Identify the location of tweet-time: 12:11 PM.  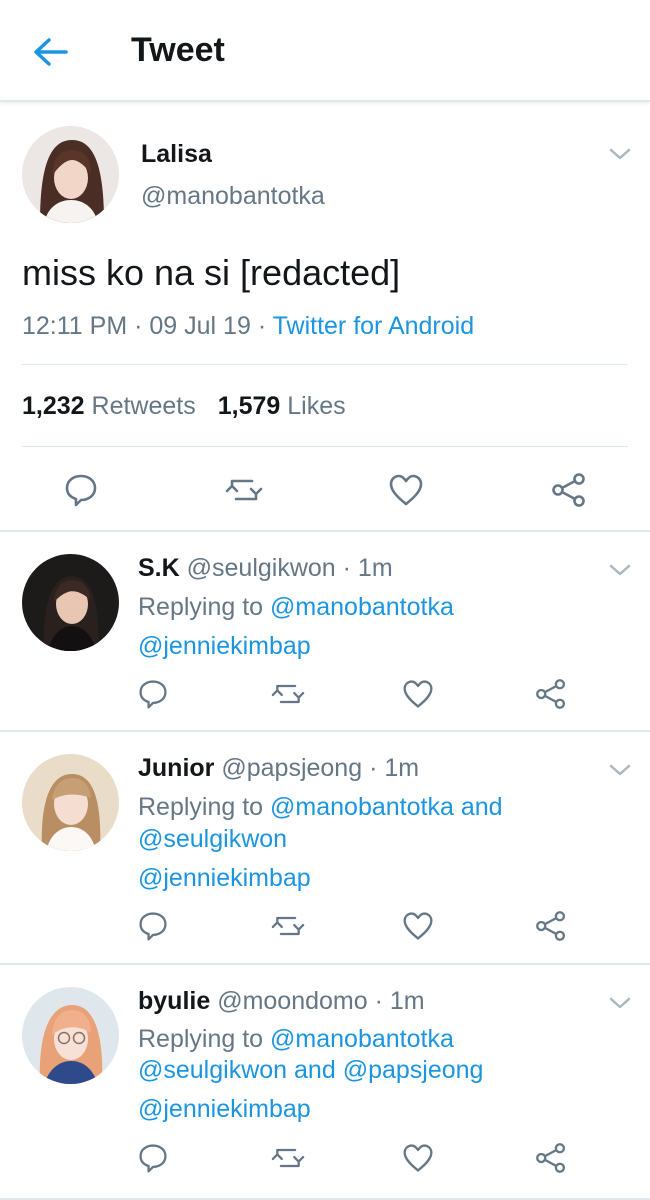
(75, 326).